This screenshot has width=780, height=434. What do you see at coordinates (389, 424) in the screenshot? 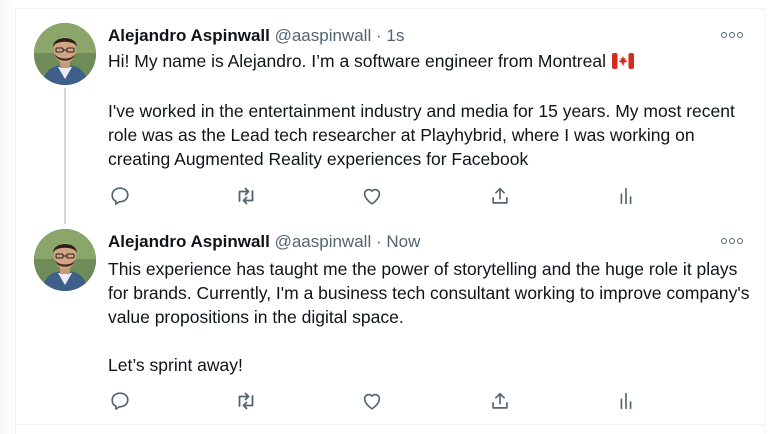
I see `tweet-divider` at bounding box center [389, 424].